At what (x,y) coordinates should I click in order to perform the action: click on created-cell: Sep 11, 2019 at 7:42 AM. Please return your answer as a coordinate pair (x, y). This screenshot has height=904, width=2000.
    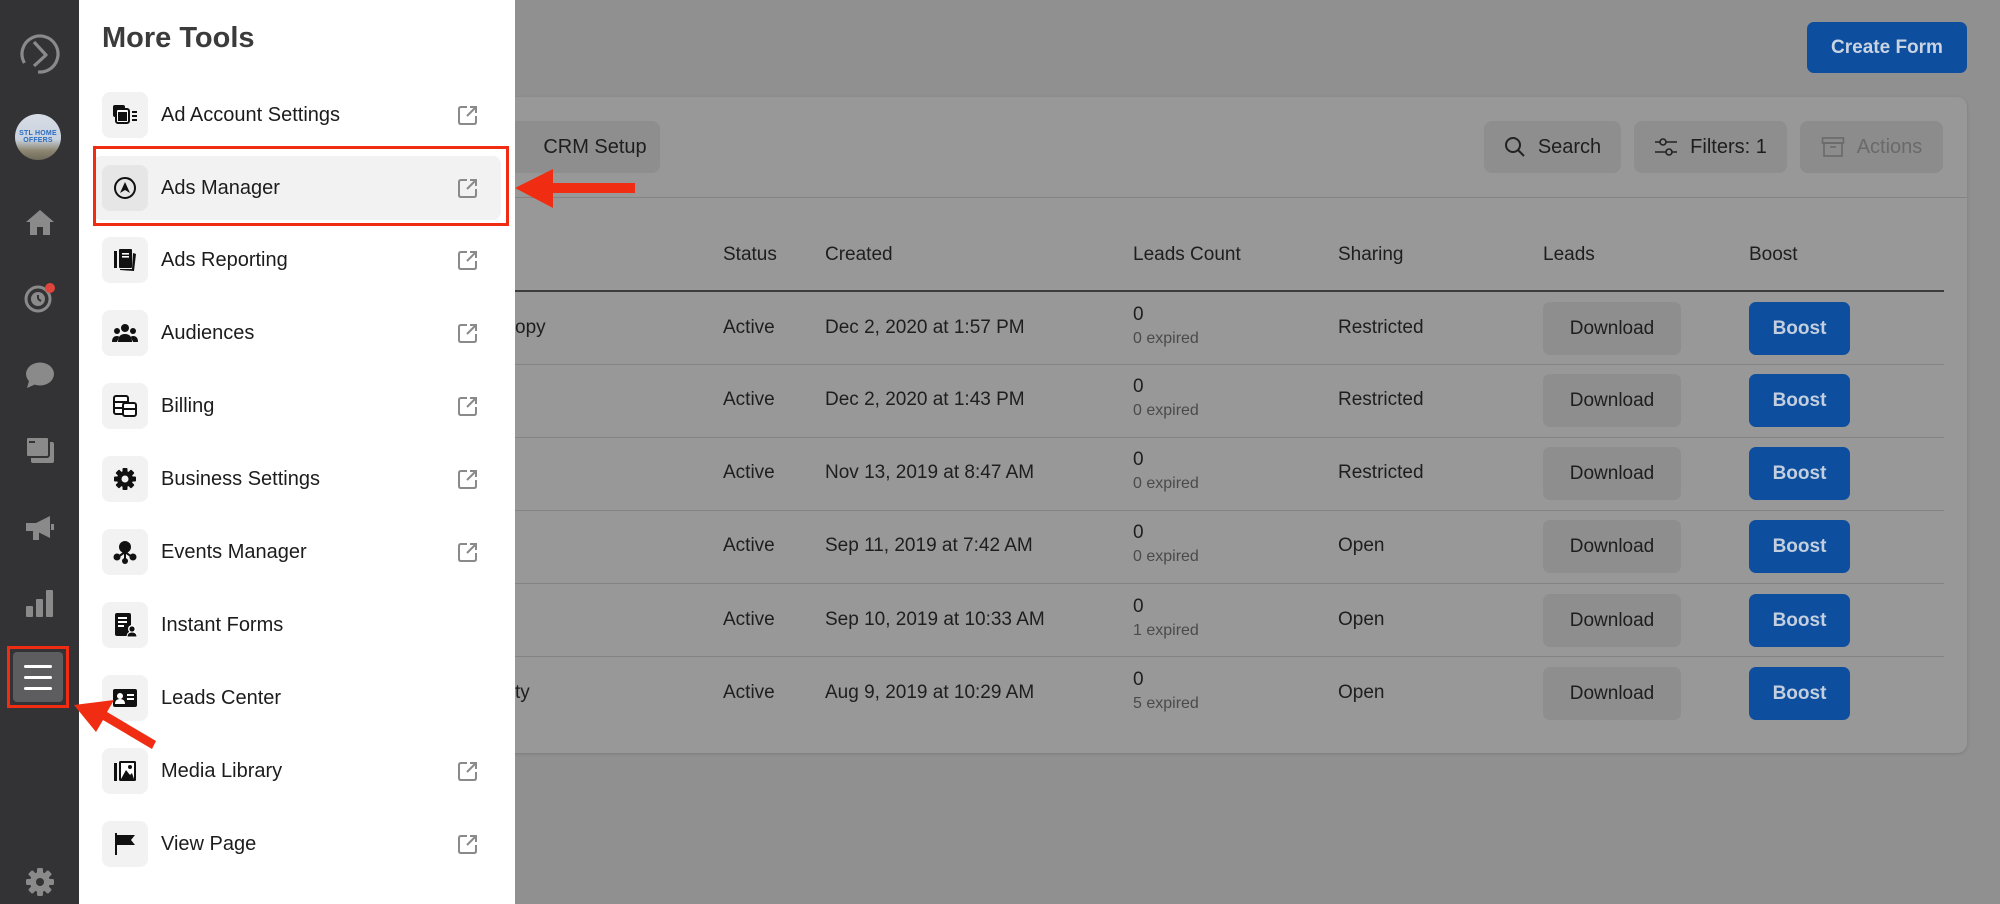
    Looking at the image, I should click on (929, 545).